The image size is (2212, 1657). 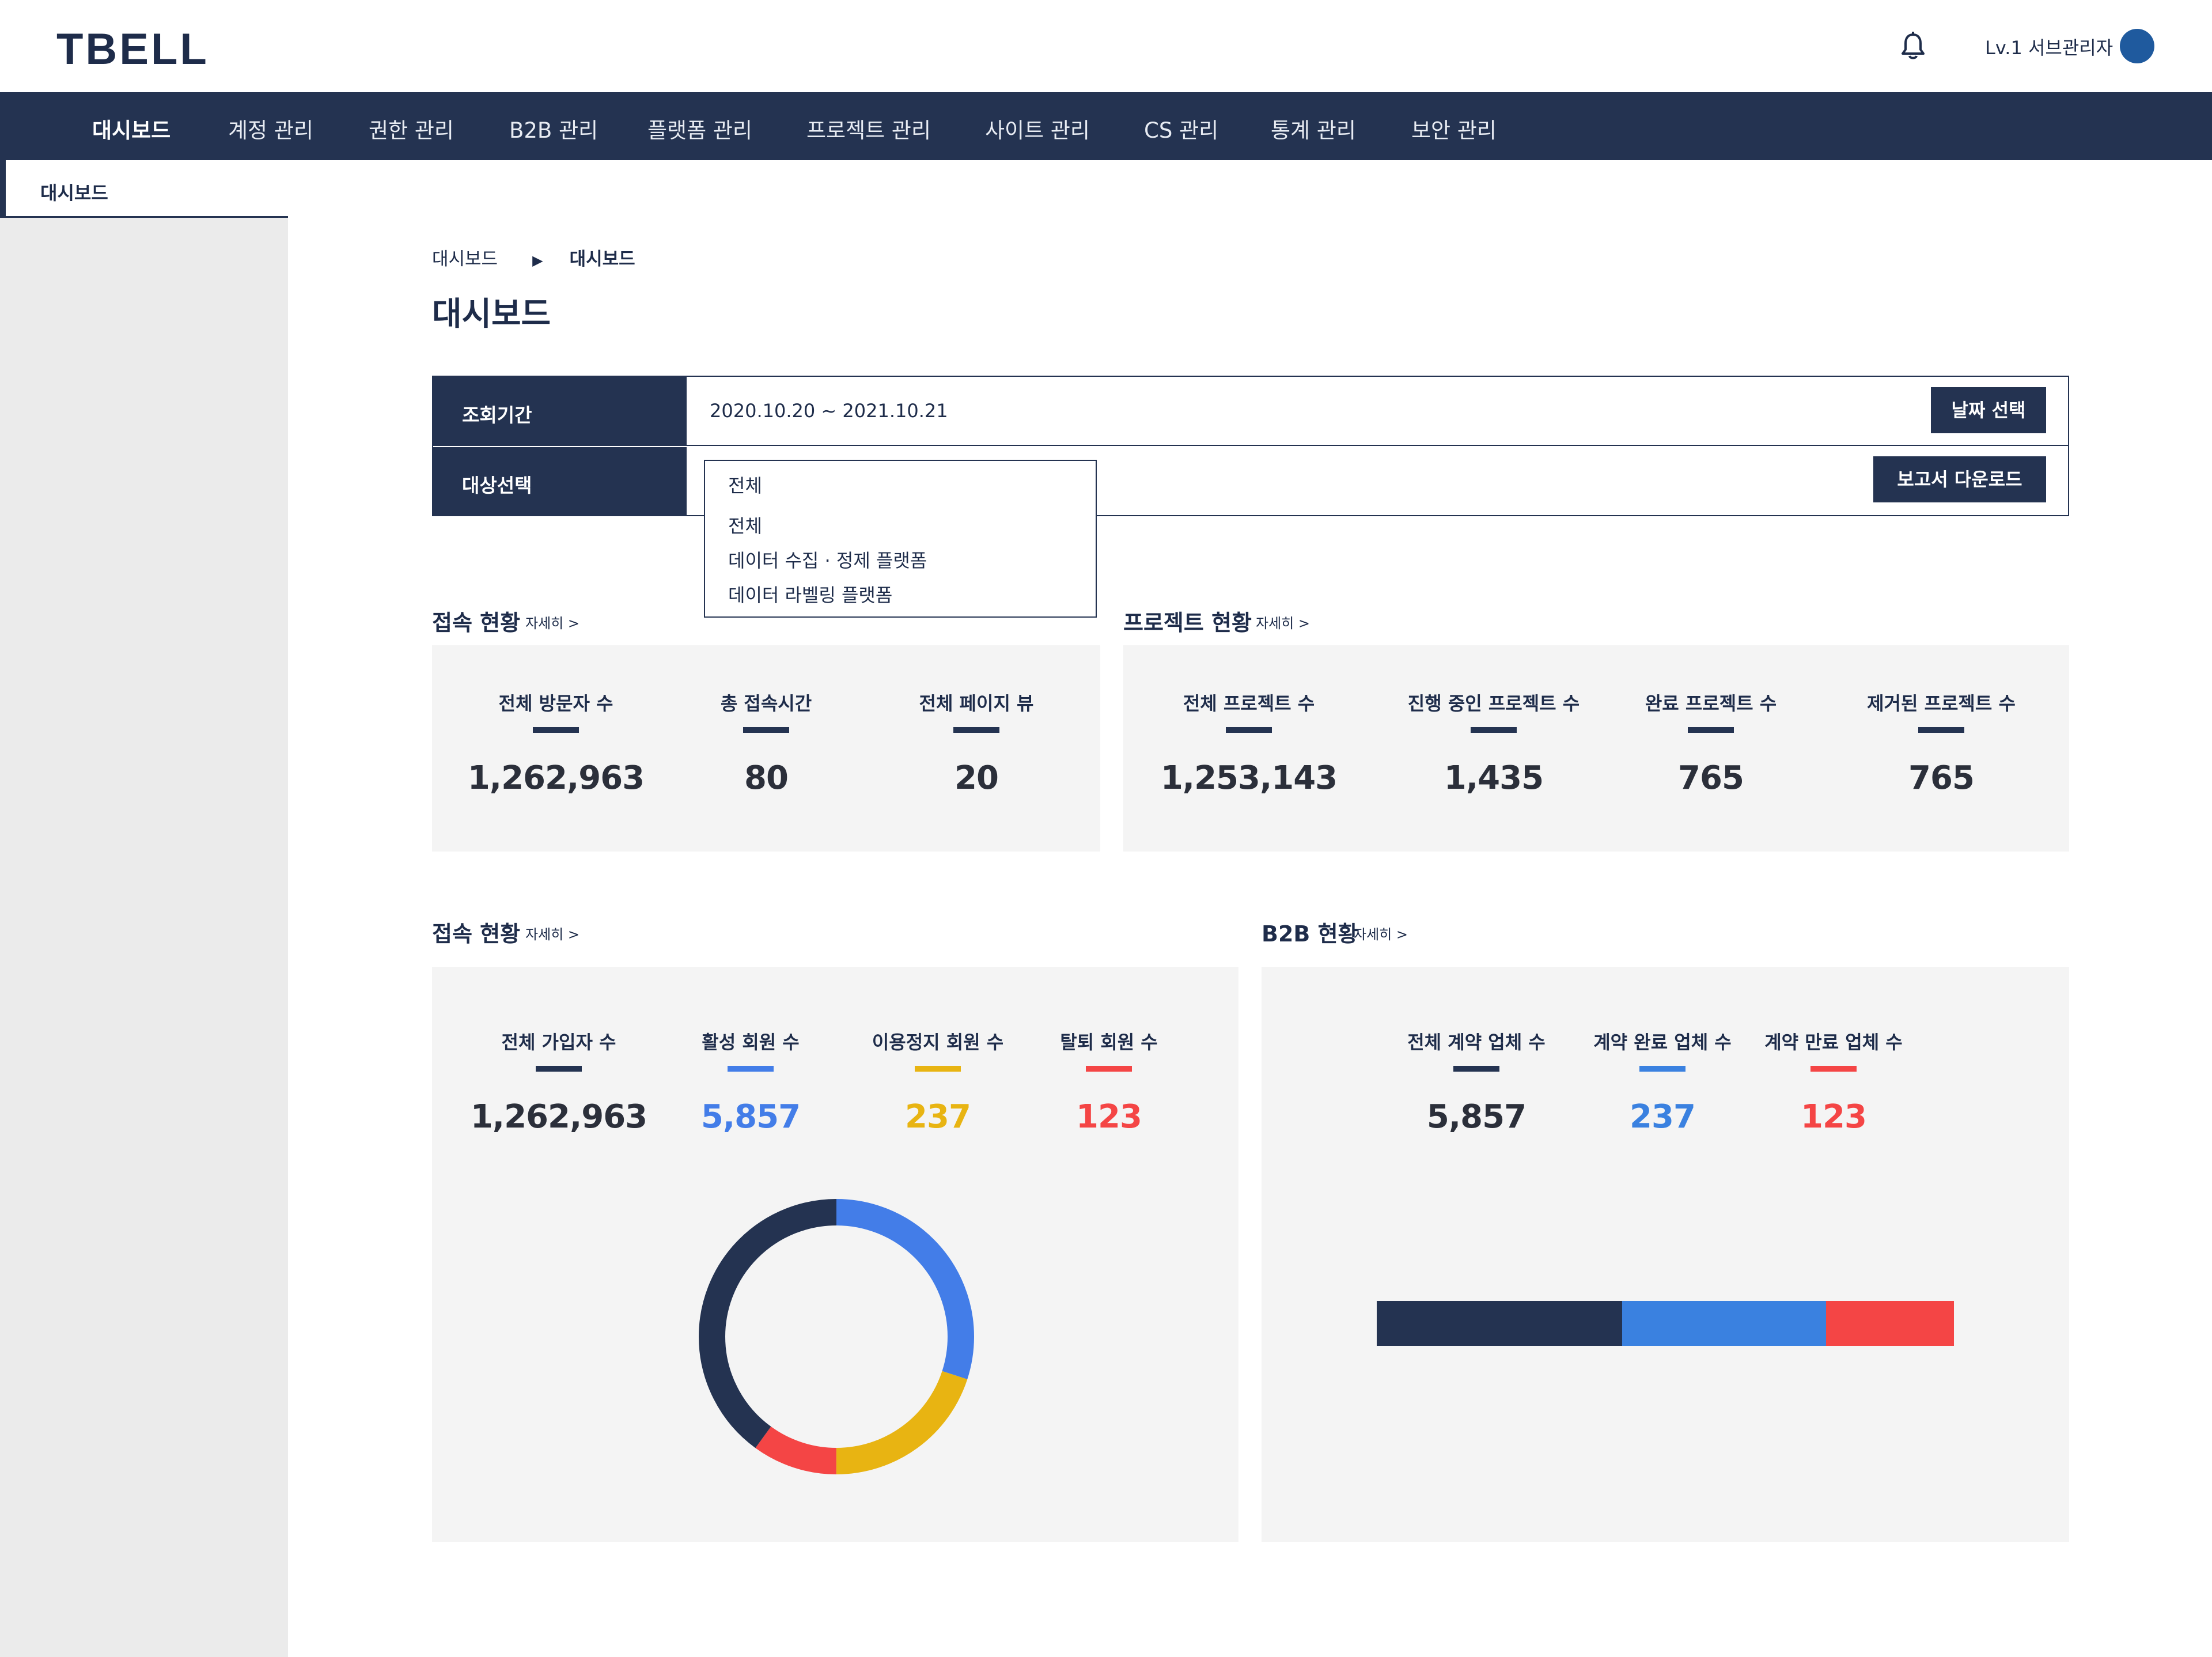 I want to click on stat-label: 계약 만료 업체 수, so click(x=1833, y=1042).